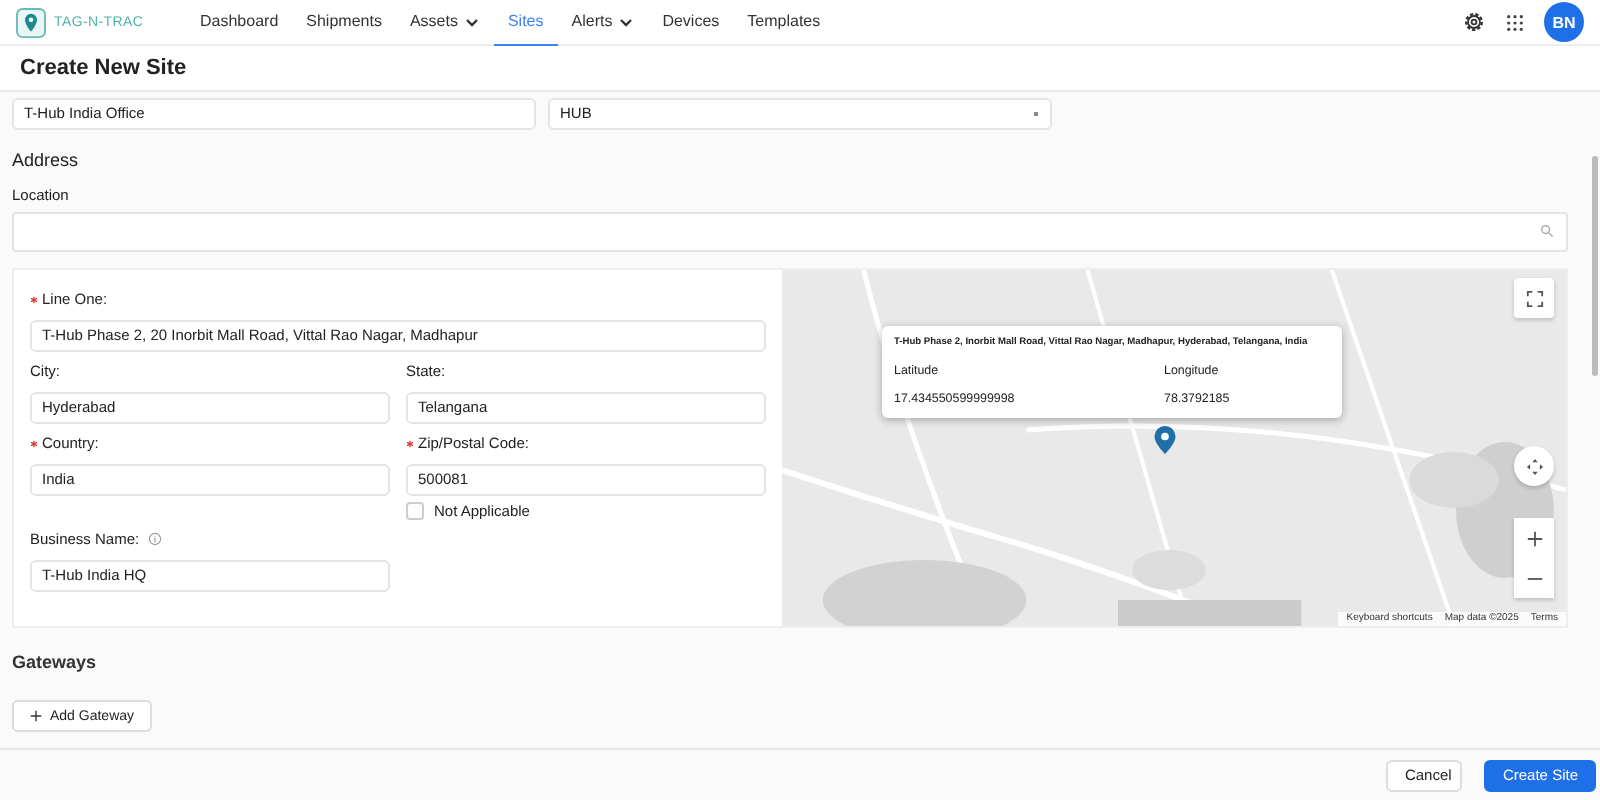 The width and height of the screenshot is (1600, 800). What do you see at coordinates (444, 22) in the screenshot?
I see `nav-tab: Assets` at bounding box center [444, 22].